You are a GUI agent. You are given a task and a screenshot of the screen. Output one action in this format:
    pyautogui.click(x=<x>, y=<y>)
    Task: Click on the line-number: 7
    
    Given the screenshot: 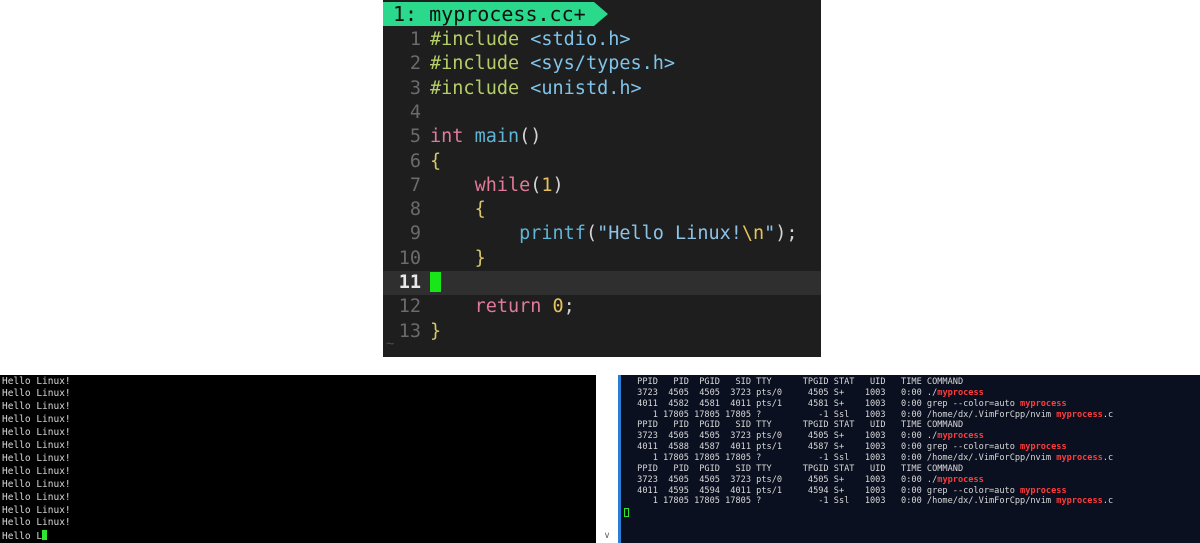 What is the action you would take?
    pyautogui.click(x=415, y=185)
    